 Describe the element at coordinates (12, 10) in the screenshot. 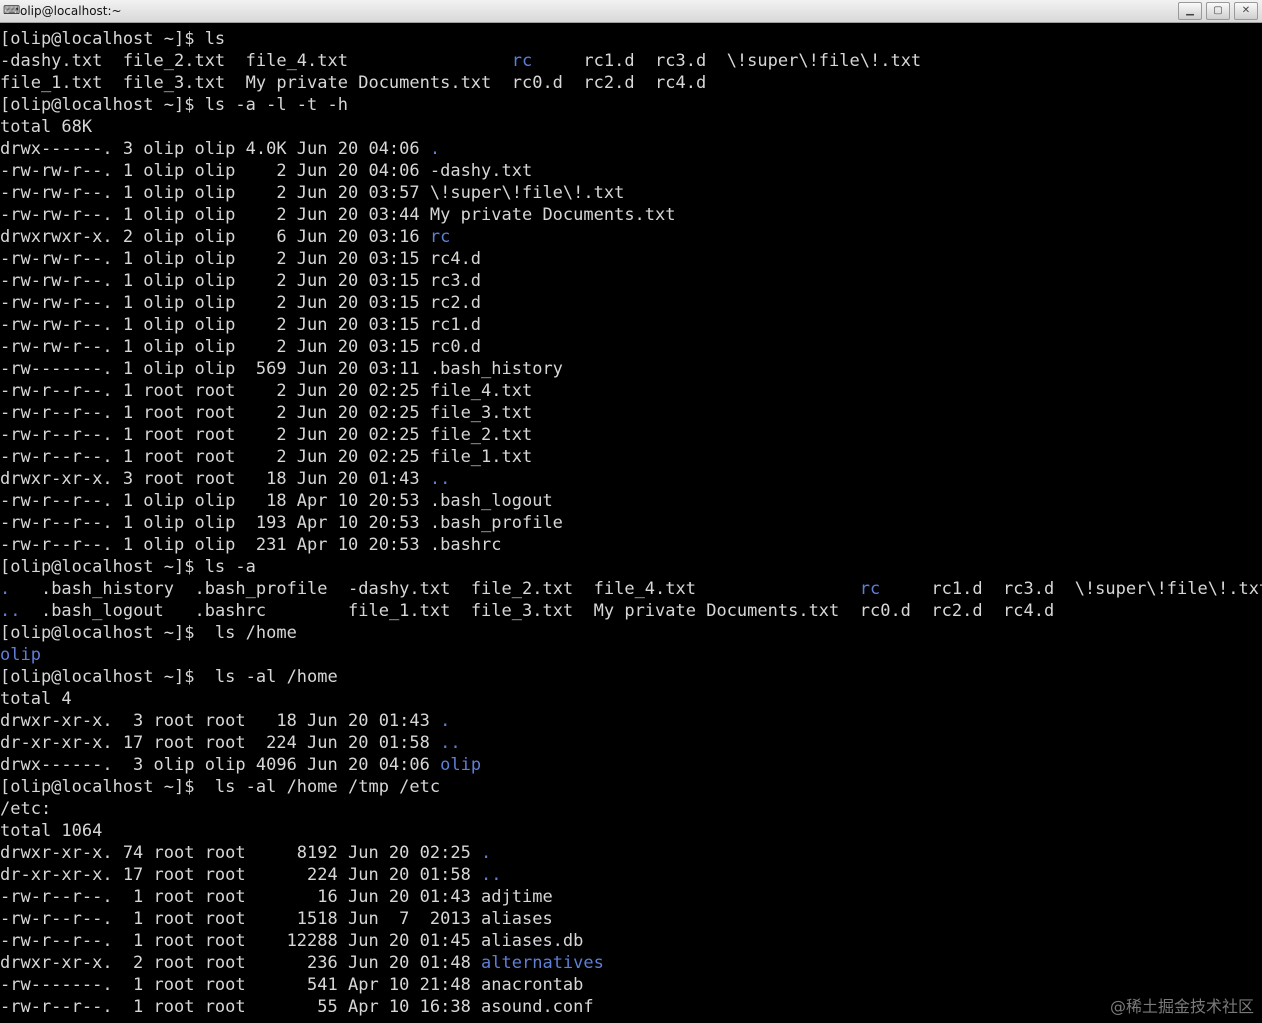

I see `terminal-icon: ⌨` at that location.